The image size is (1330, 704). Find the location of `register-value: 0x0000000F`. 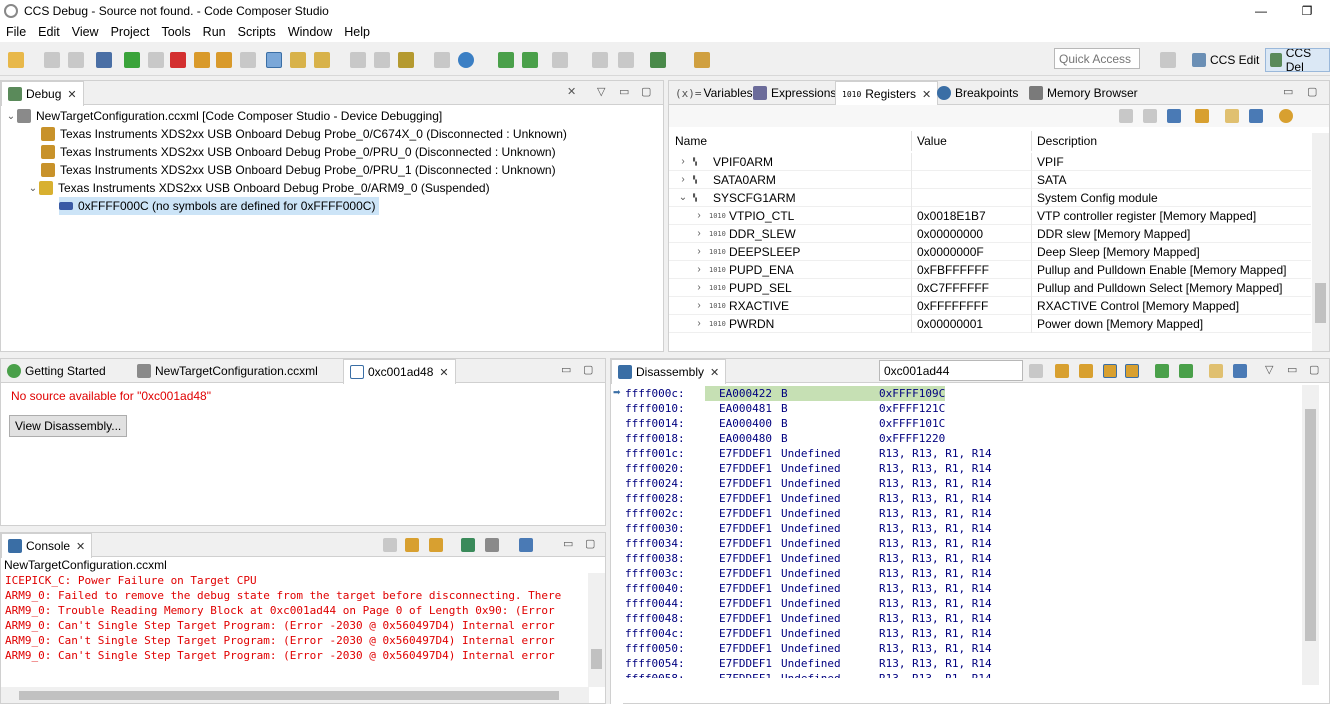

register-value: 0x0000000F is located at coordinates (950, 252).